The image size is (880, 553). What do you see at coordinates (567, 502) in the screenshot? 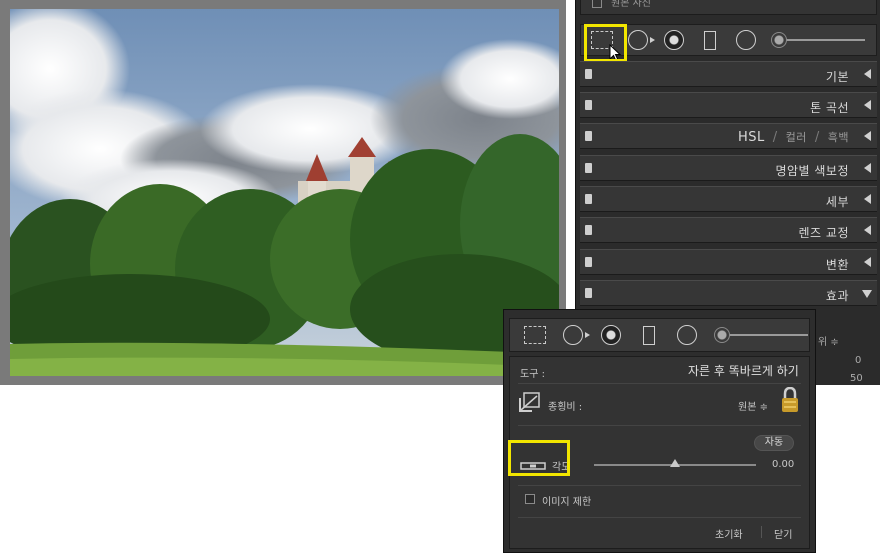
I see `constrain-image-label: 이미지 제한` at bounding box center [567, 502].